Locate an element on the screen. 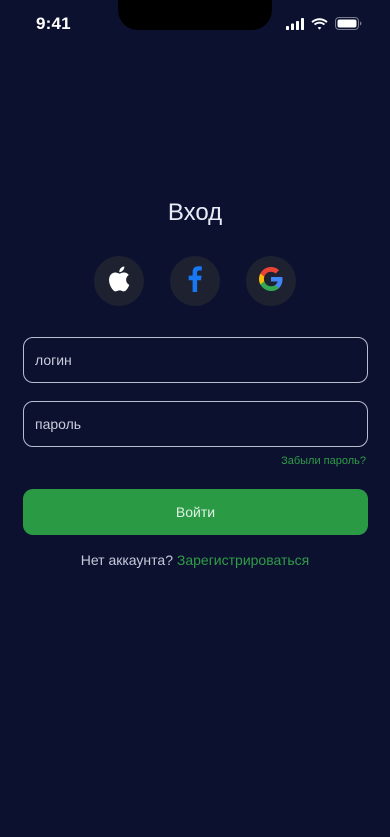  facebook-icon is located at coordinates (195, 281).